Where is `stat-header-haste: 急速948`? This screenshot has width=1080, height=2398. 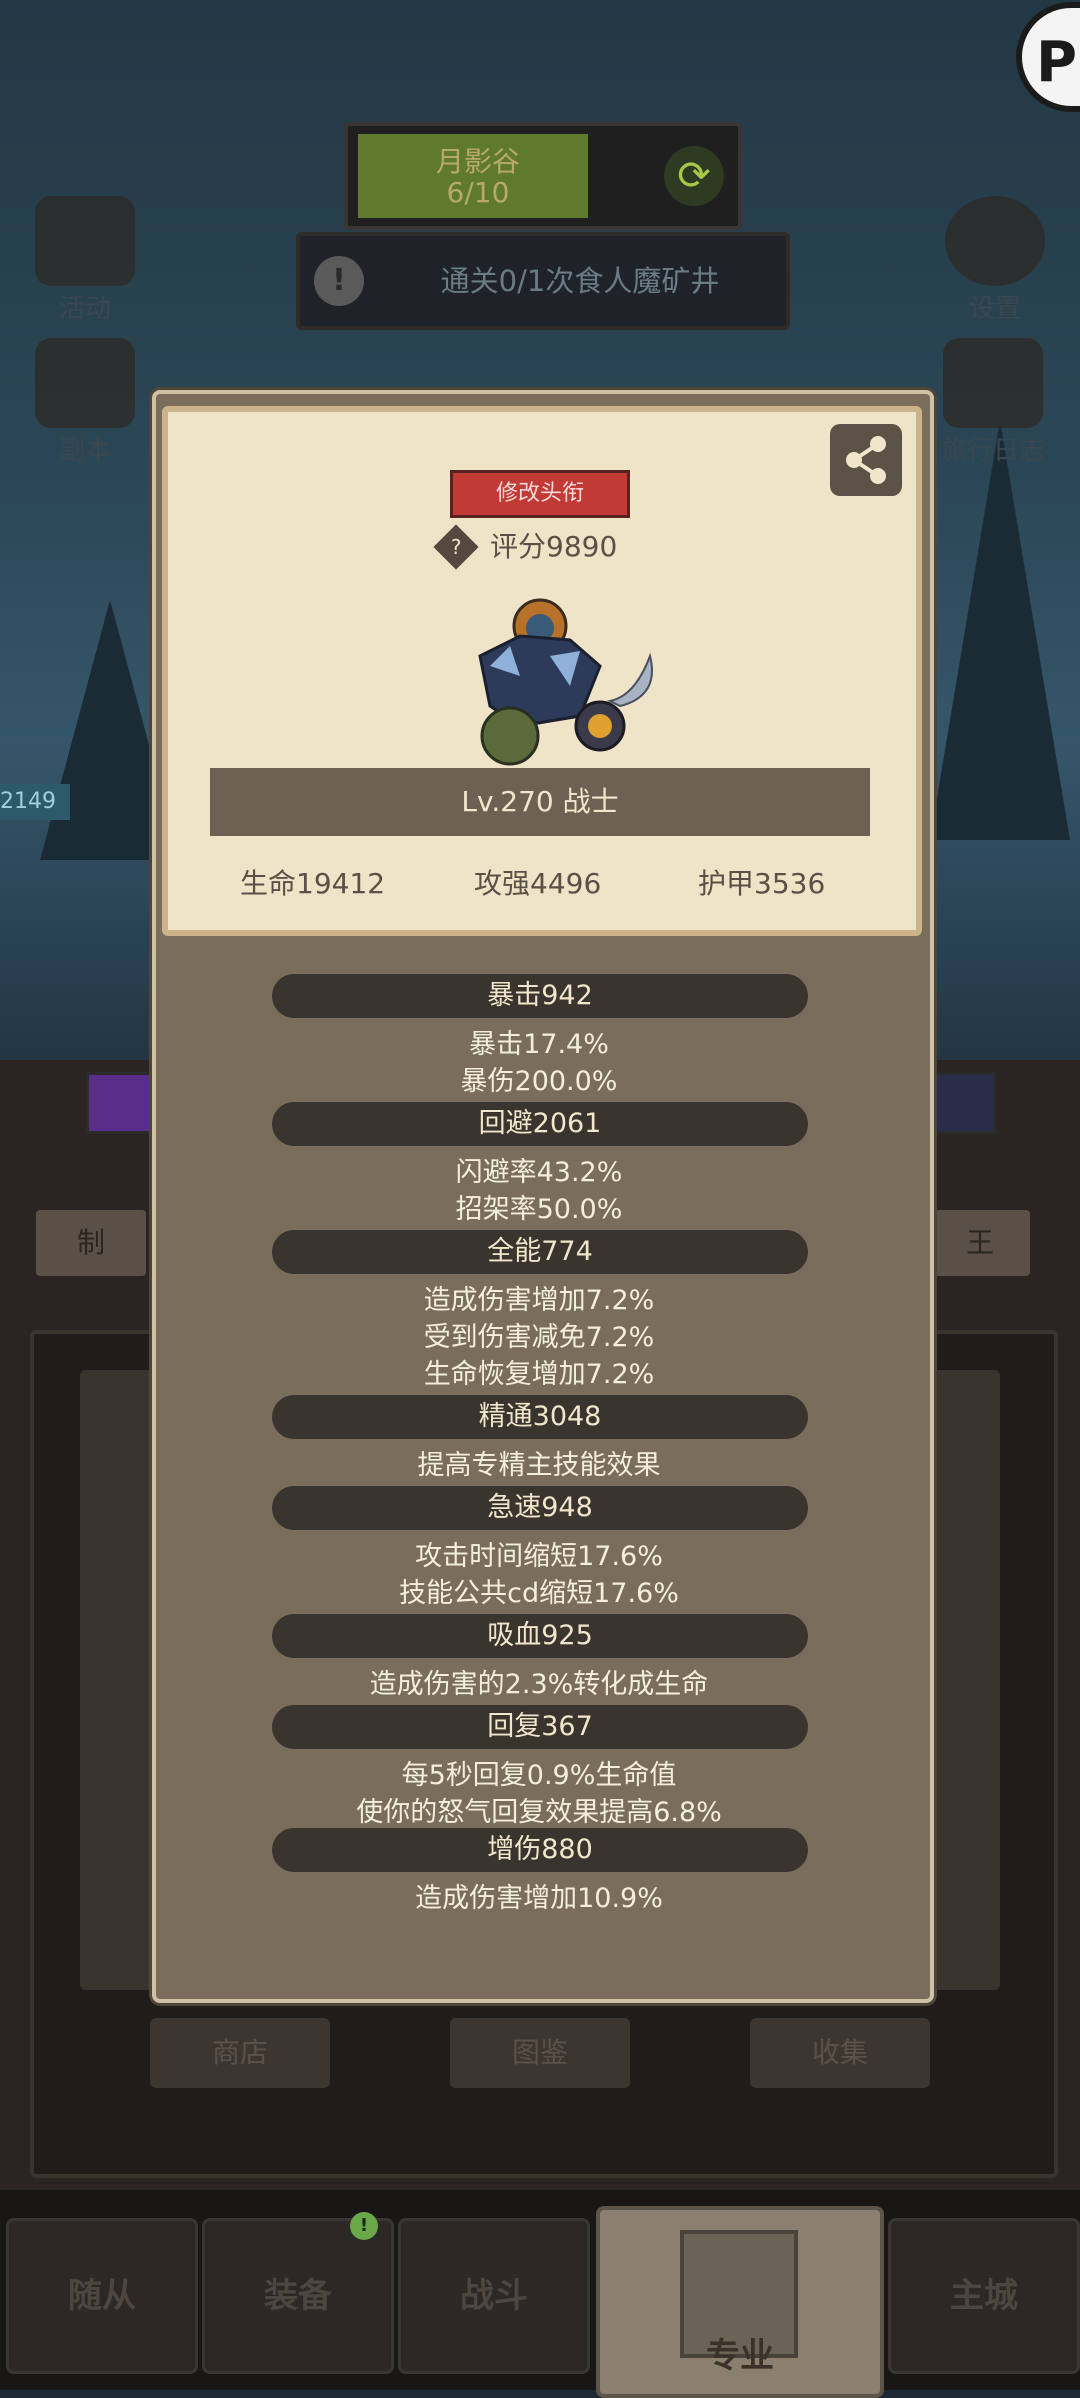 stat-header-haste: 急速948 is located at coordinates (540, 1508).